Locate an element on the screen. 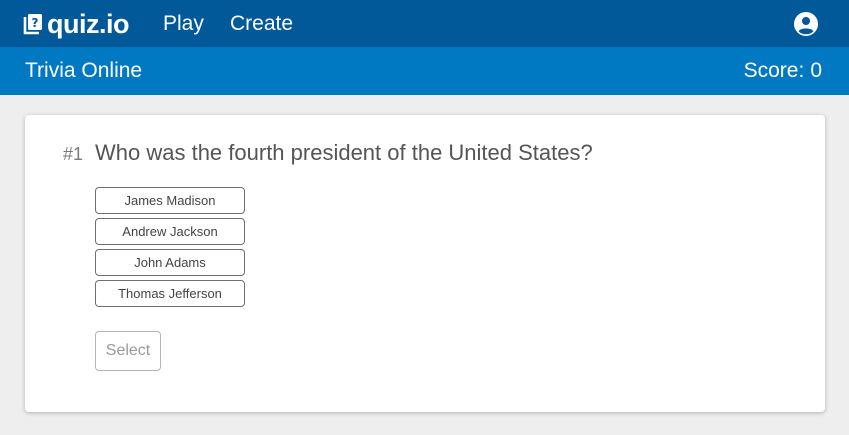  account-circle-icon is located at coordinates (806, 24).